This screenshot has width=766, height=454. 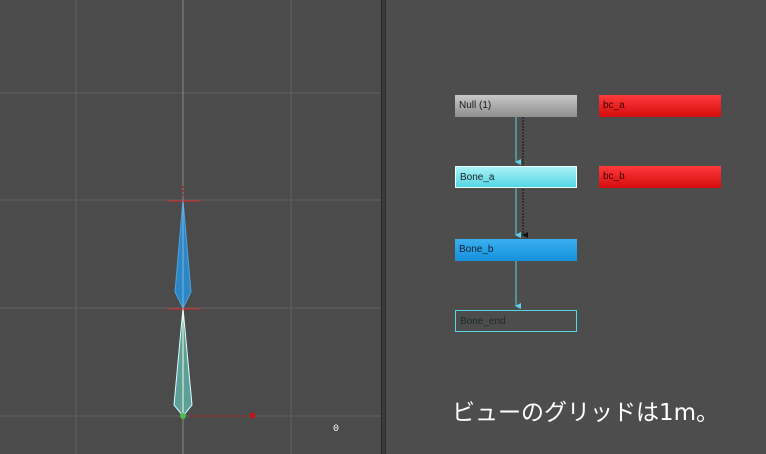 I want to click on node-bone-b: Bone_b, so click(x=516, y=250).